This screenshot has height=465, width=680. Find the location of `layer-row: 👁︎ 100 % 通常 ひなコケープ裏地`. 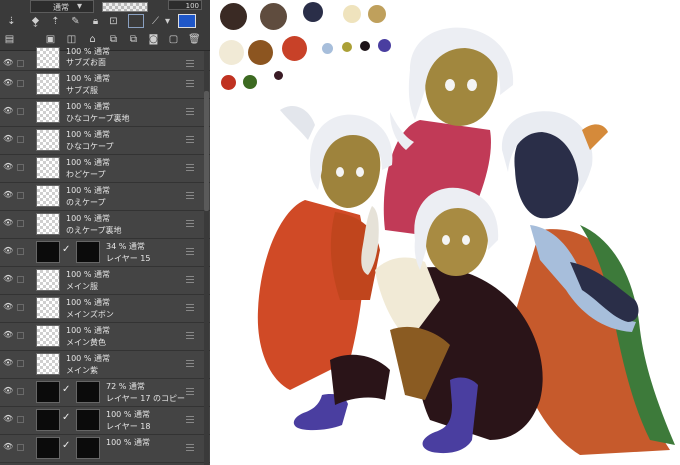

layer-row: 👁︎ 100 % 通常 ひなコケープ裏地 is located at coordinates (105, 113).